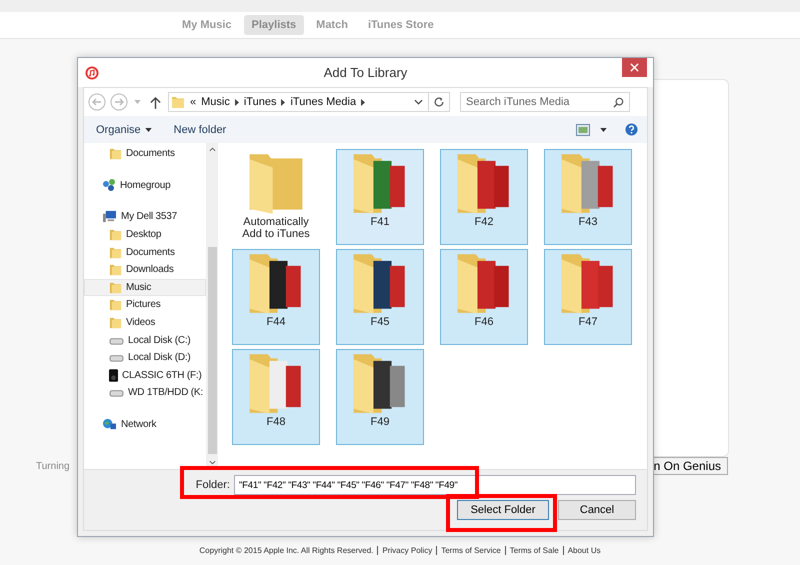  What do you see at coordinates (531, 550) in the screenshot?
I see `footer-link: Terms of Sale` at bounding box center [531, 550].